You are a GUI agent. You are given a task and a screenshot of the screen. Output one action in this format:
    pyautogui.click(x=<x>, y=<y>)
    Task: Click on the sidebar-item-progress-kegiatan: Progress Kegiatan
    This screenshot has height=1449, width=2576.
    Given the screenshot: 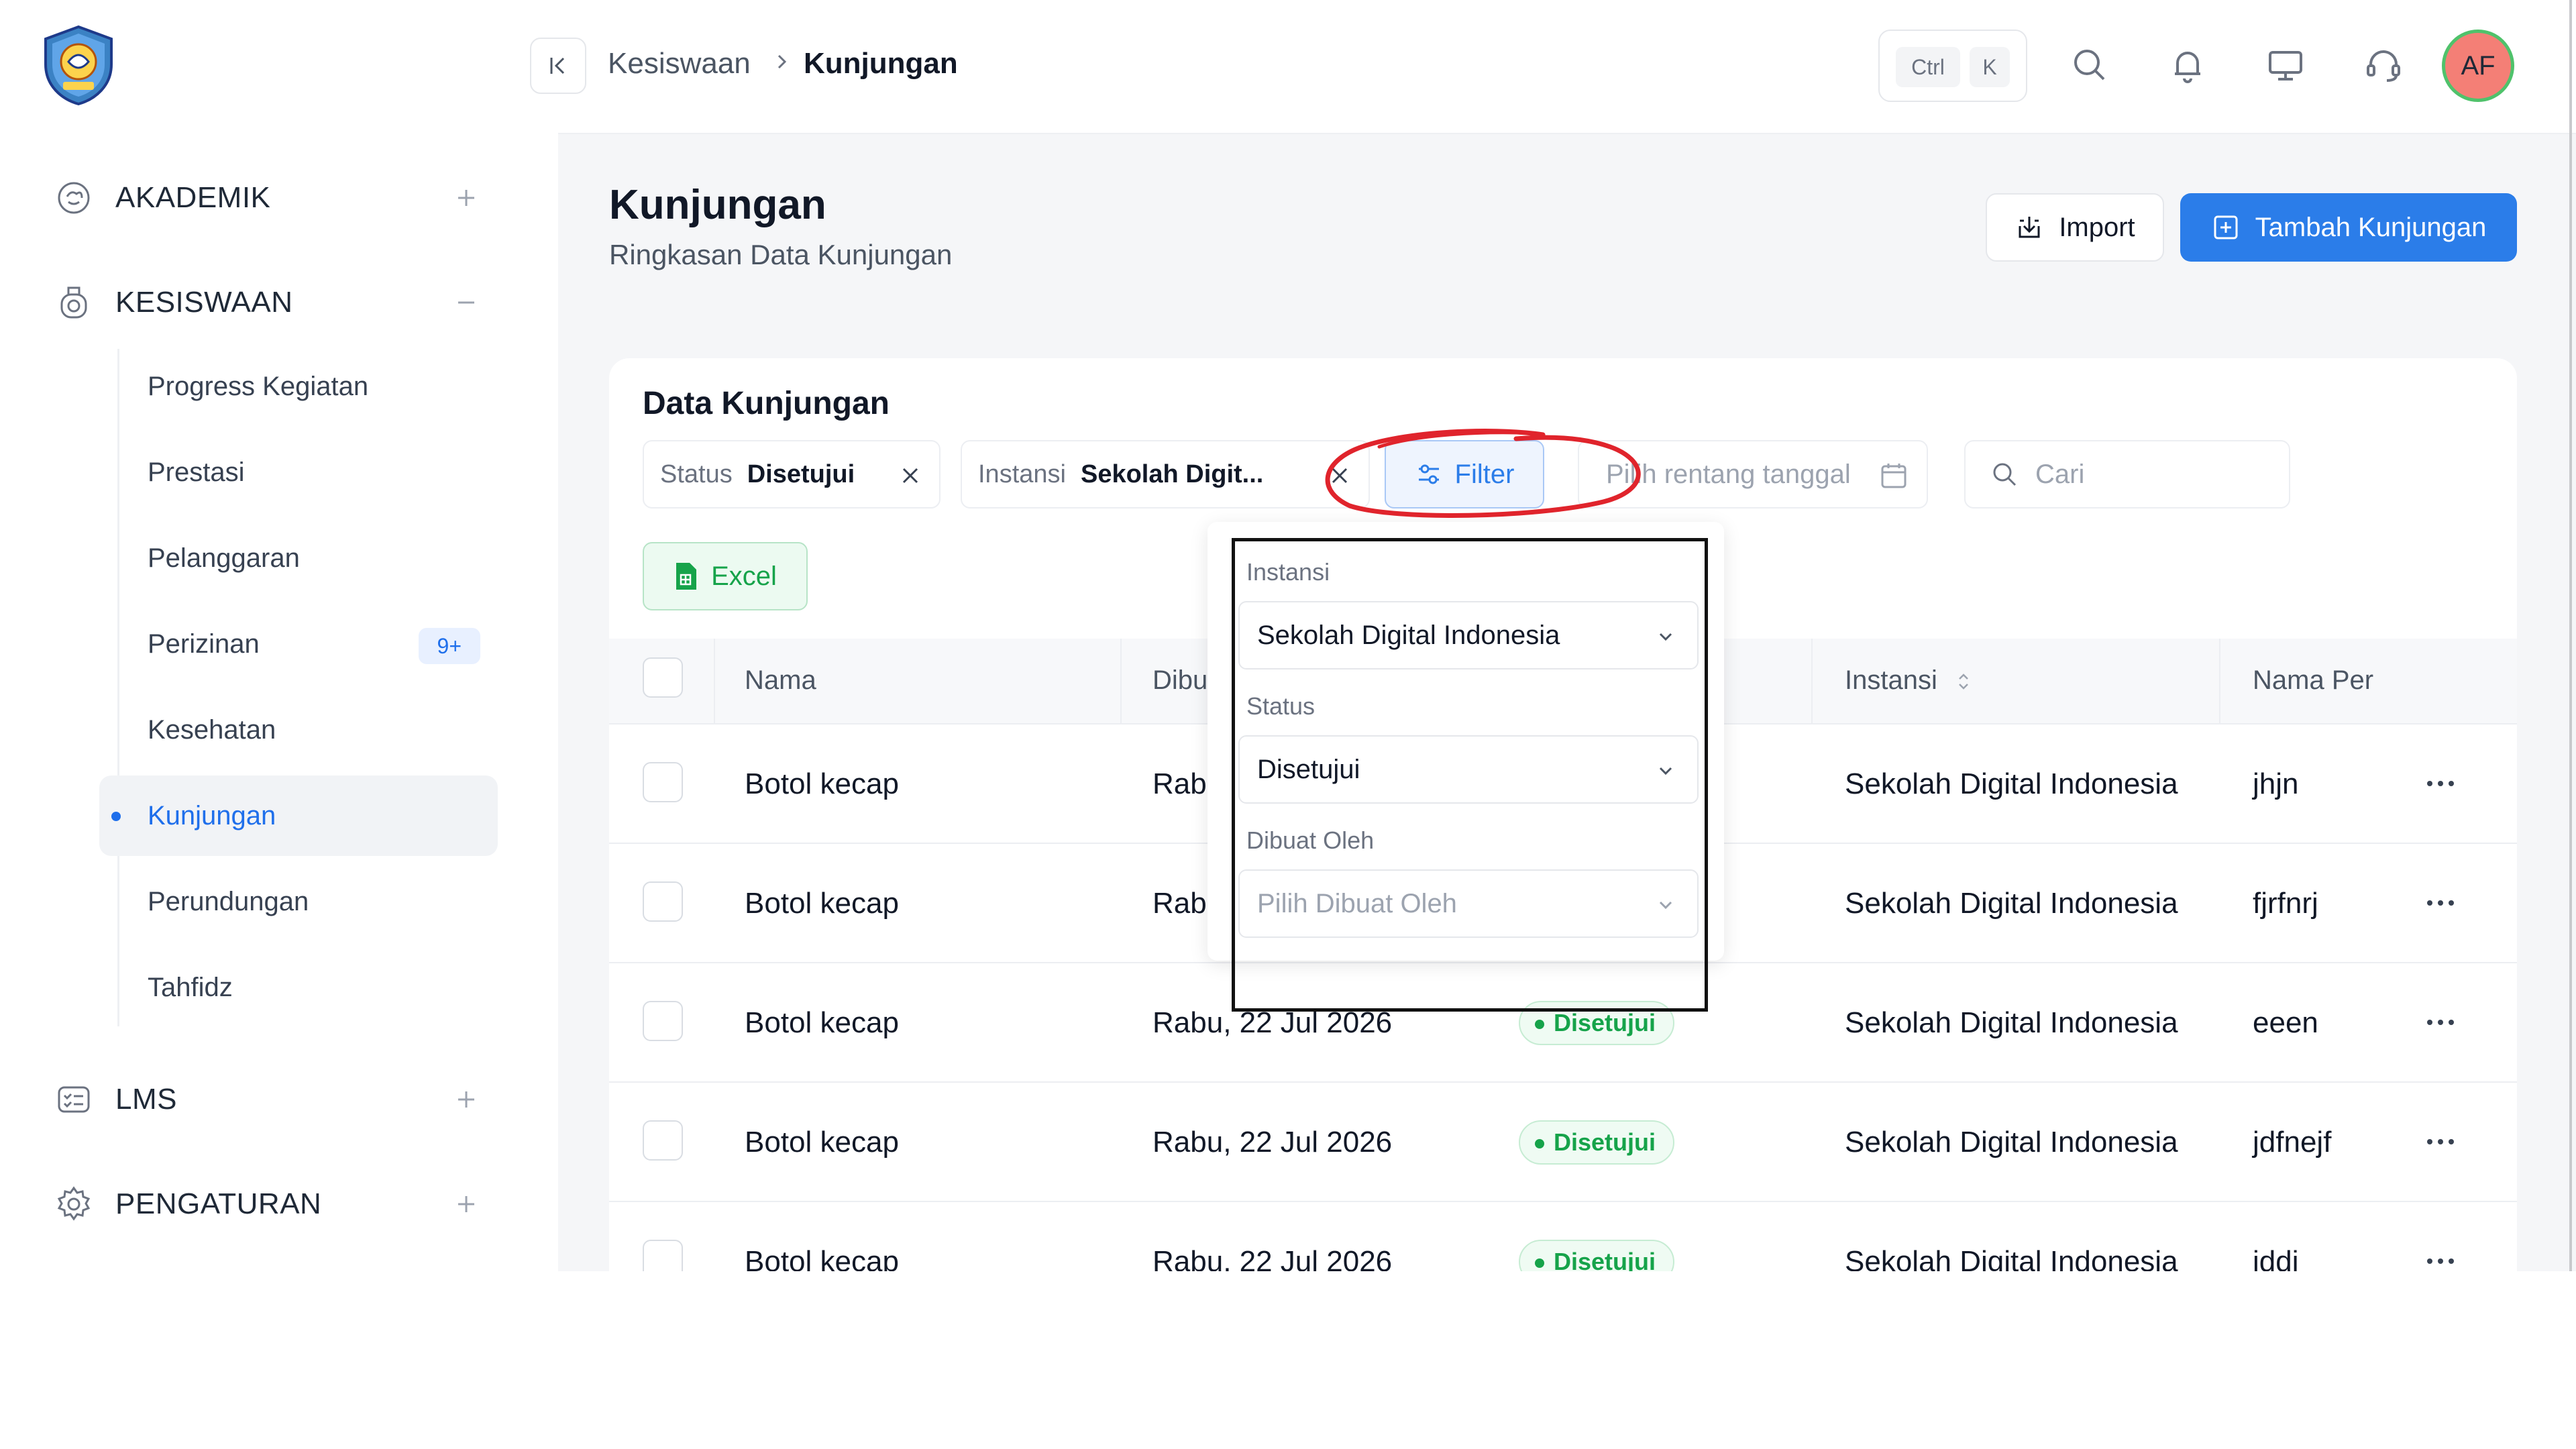 What is the action you would take?
    pyautogui.click(x=298, y=386)
    